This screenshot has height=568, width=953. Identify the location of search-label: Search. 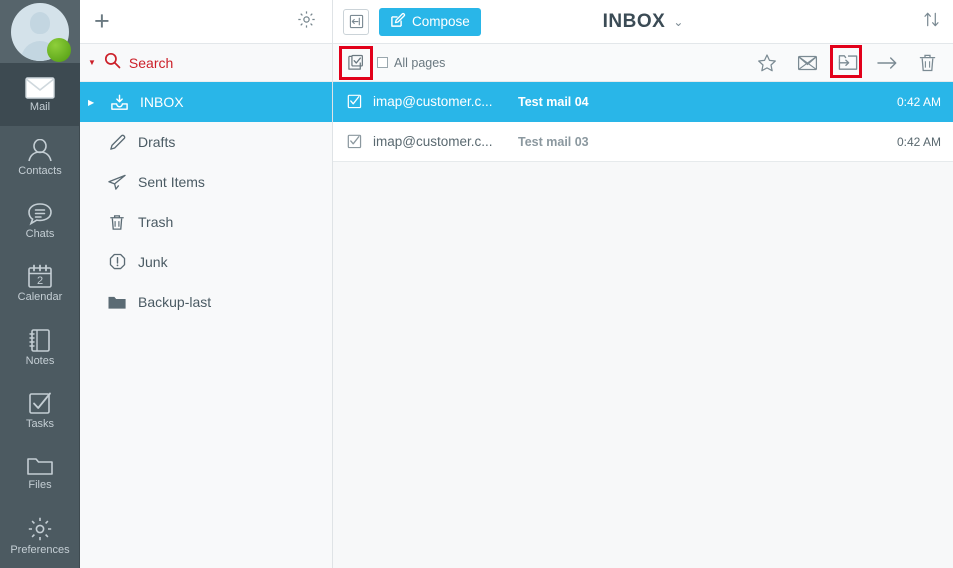
(151, 62).